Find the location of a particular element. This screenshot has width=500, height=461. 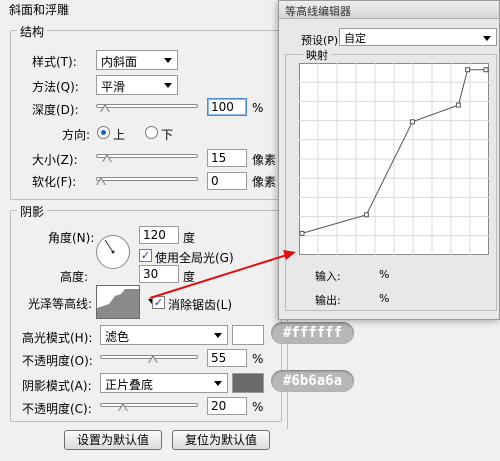

annotation-arrow is located at coordinates (222, 274).